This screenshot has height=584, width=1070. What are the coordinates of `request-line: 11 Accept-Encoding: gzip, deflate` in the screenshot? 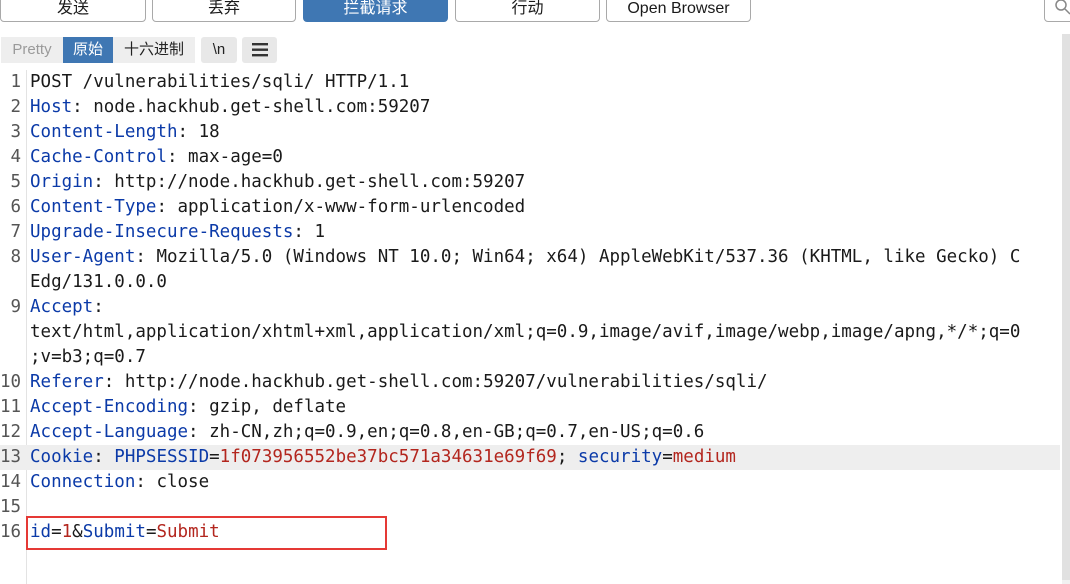 It's located at (530, 407).